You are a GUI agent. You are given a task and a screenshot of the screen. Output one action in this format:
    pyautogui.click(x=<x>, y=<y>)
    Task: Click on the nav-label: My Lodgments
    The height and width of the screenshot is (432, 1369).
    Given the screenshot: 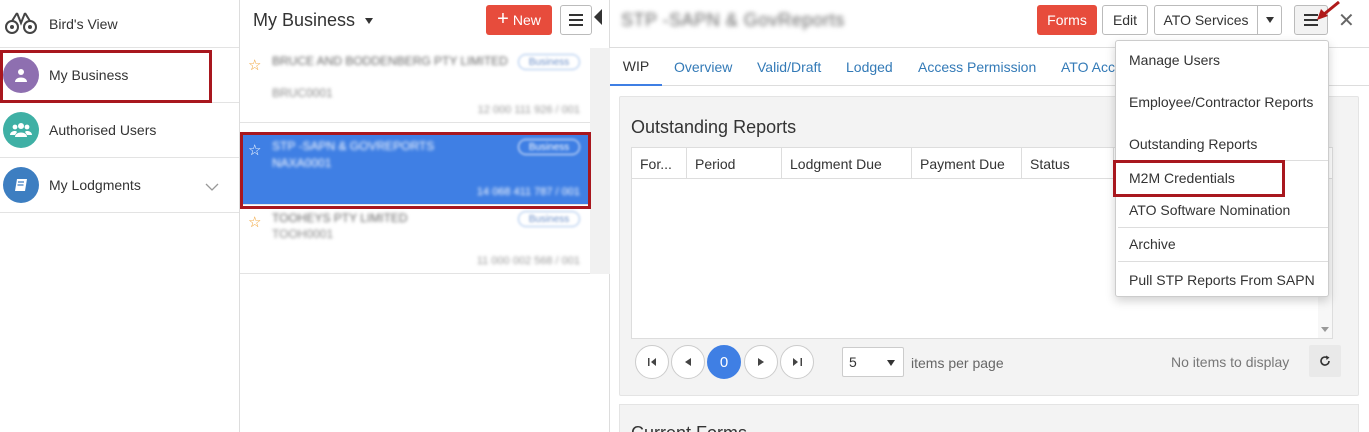 What is the action you would take?
    pyautogui.click(x=95, y=185)
    